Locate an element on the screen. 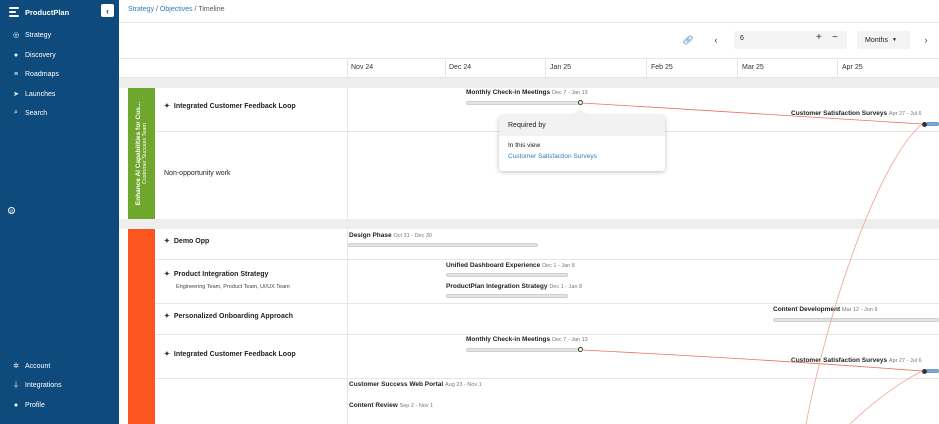 The width and height of the screenshot is (939, 424). month-label: Mar 25 is located at coordinates (753, 67).